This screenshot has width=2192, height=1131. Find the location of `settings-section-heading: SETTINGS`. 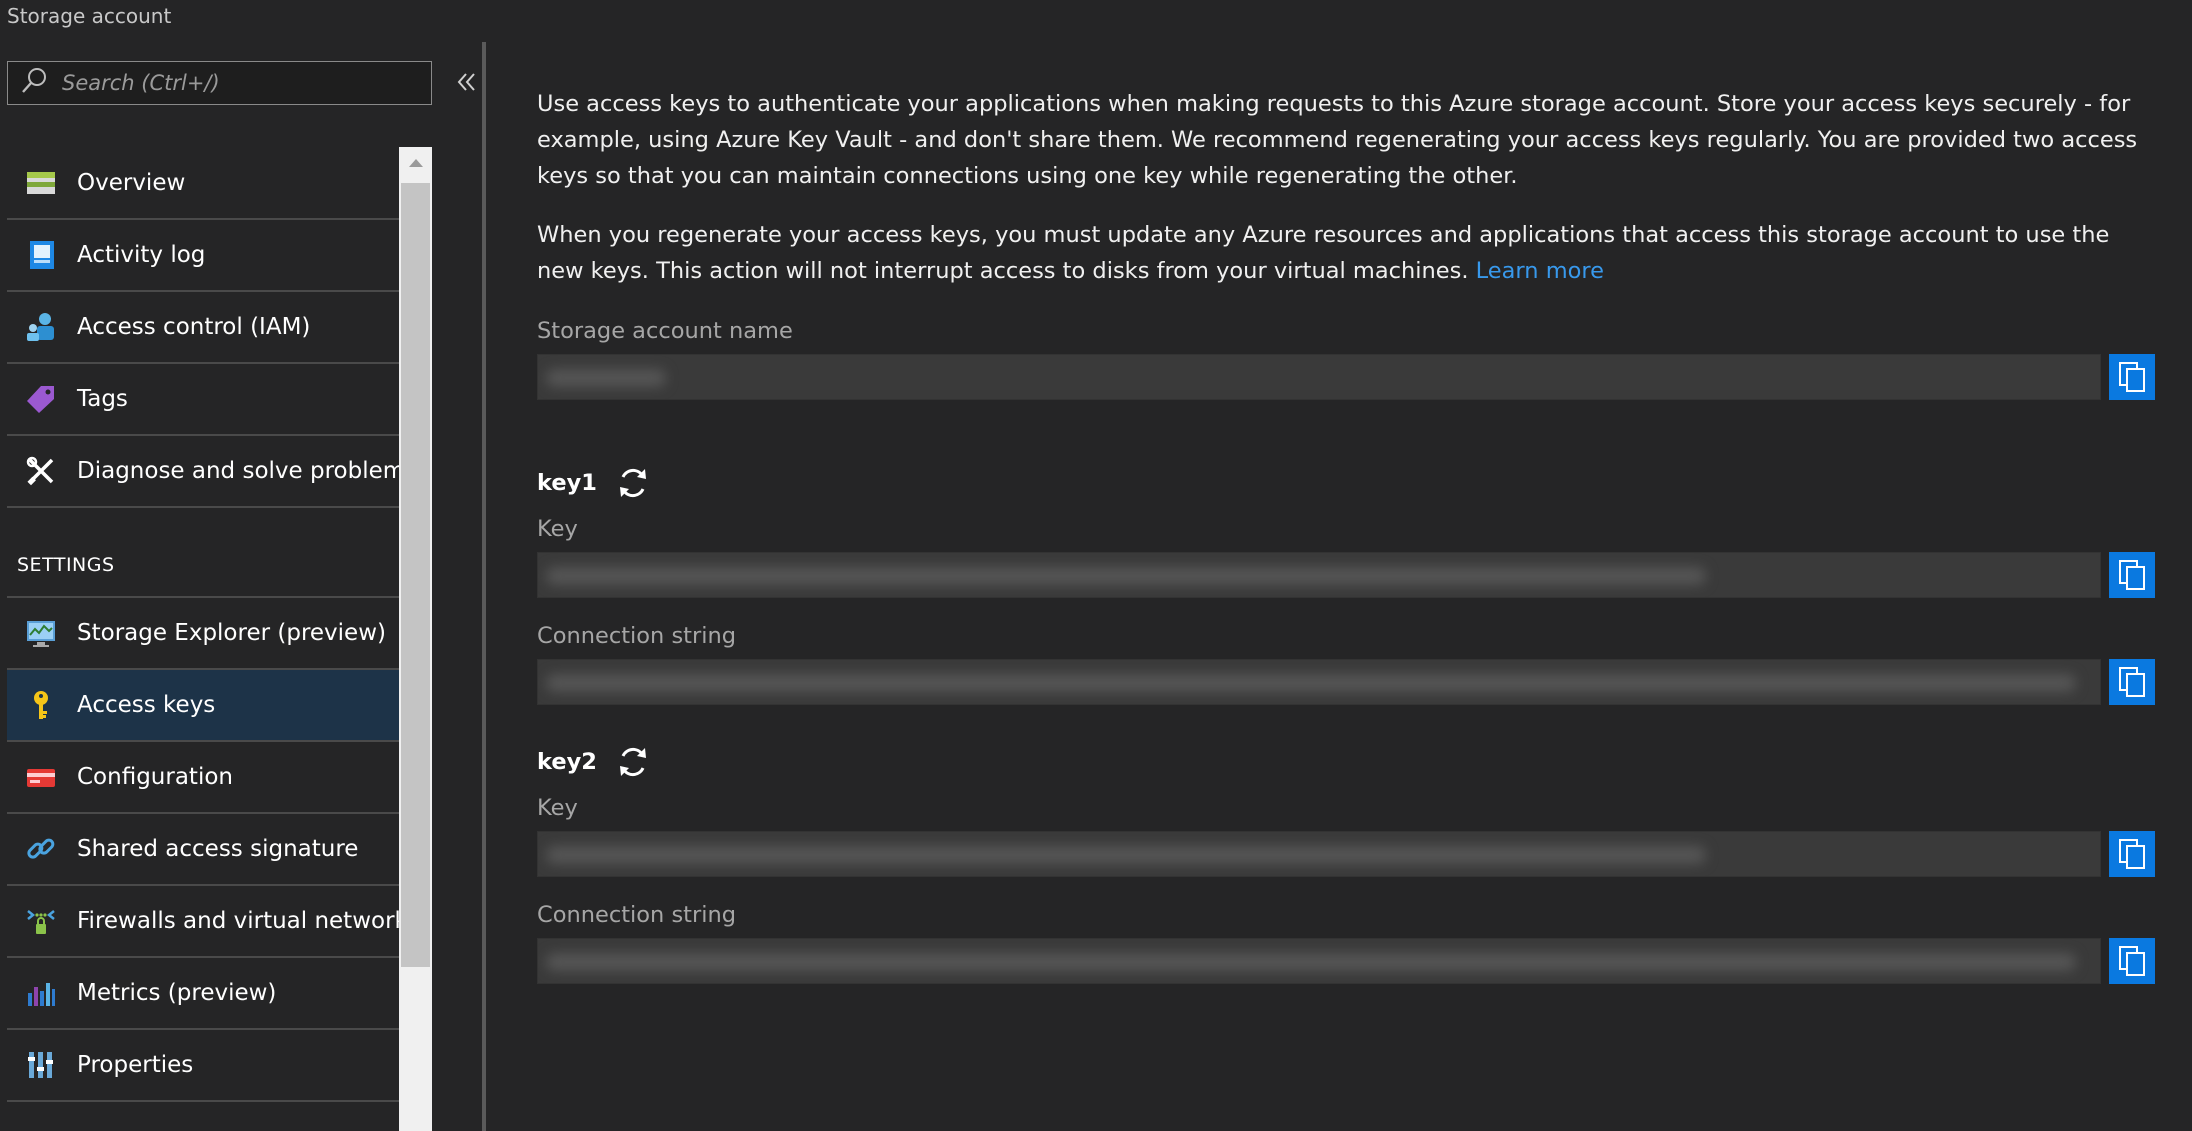

settings-section-heading: SETTINGS is located at coordinates (203, 553).